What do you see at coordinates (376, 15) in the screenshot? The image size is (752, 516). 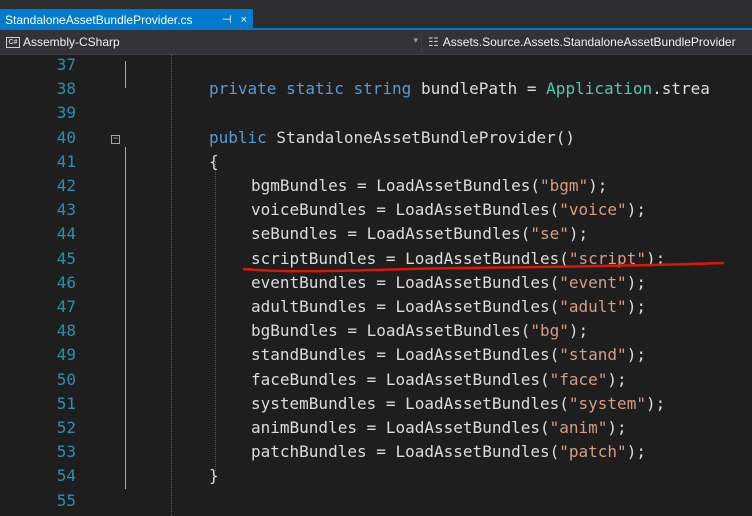 I see `tab-bar: StandaloneAssetBundleProvider.cs ⊣ ×` at bounding box center [376, 15].